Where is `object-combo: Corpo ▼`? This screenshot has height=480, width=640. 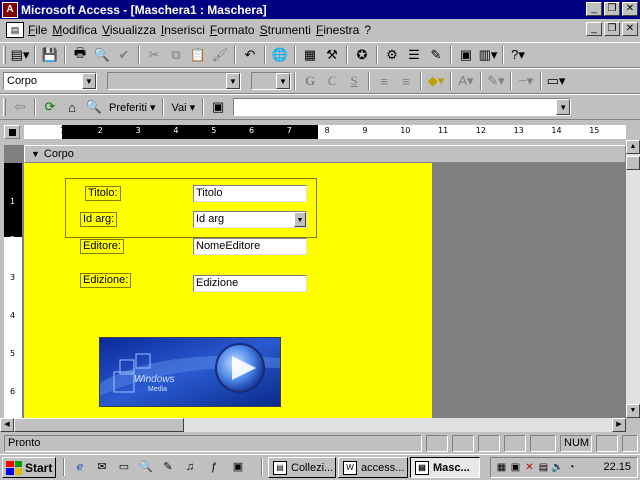 object-combo: Corpo ▼ is located at coordinates (50, 81).